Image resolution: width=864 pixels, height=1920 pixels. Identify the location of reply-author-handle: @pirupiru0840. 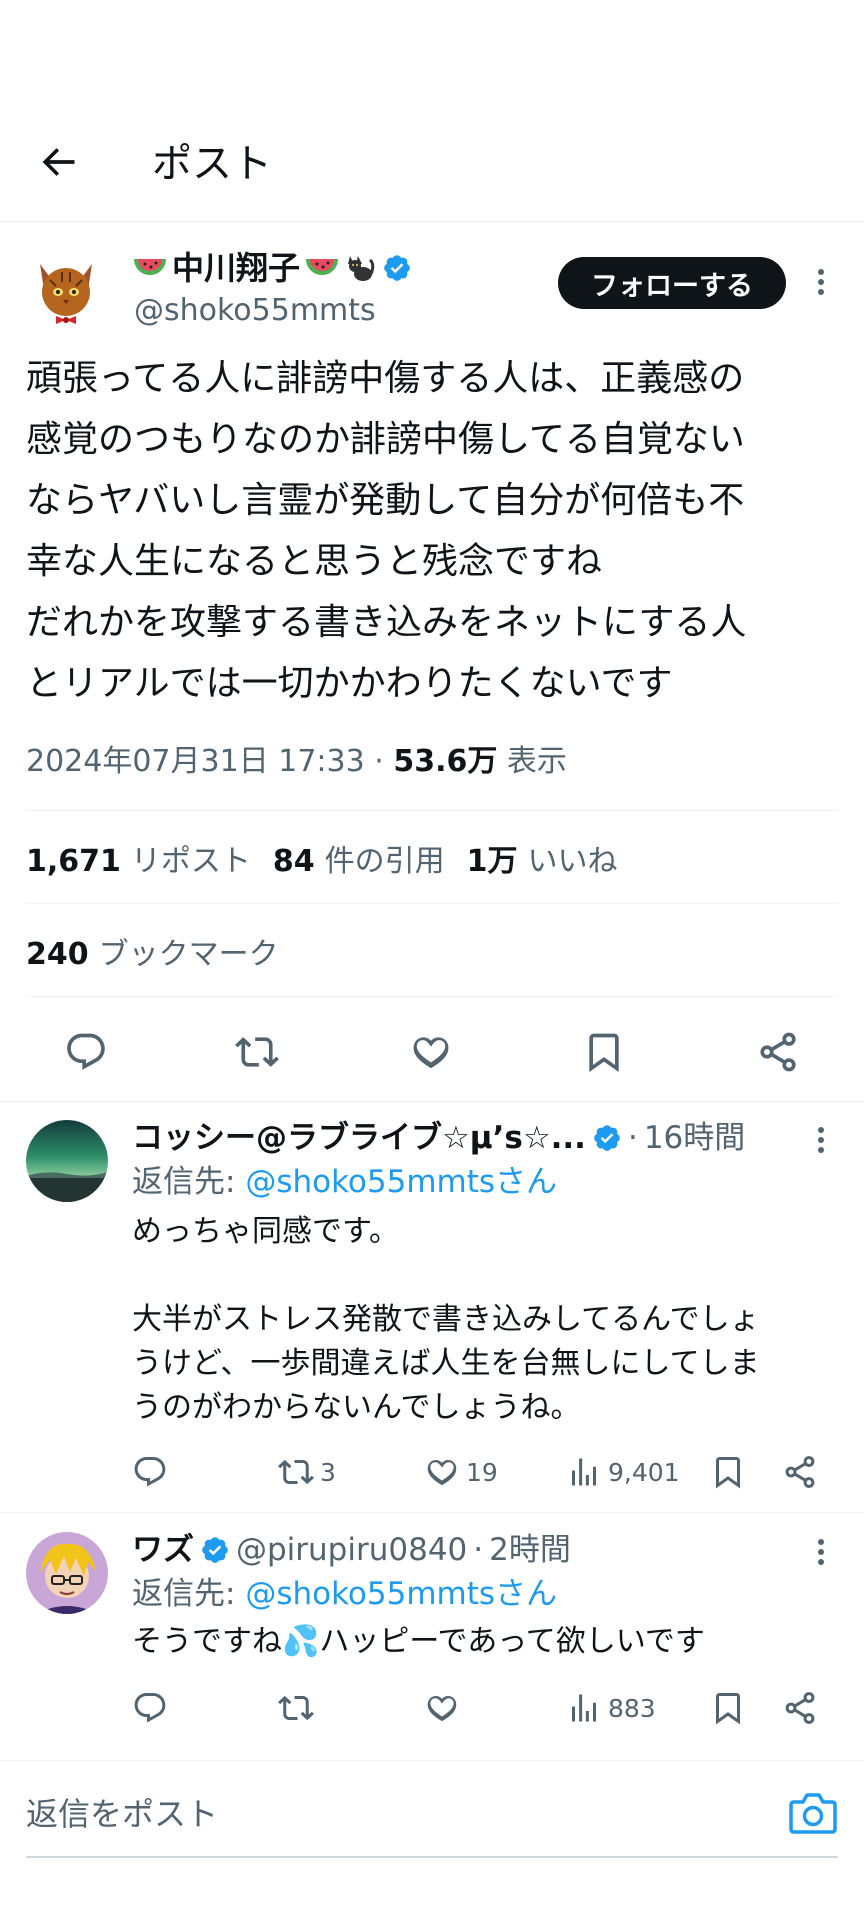
(351, 1550).